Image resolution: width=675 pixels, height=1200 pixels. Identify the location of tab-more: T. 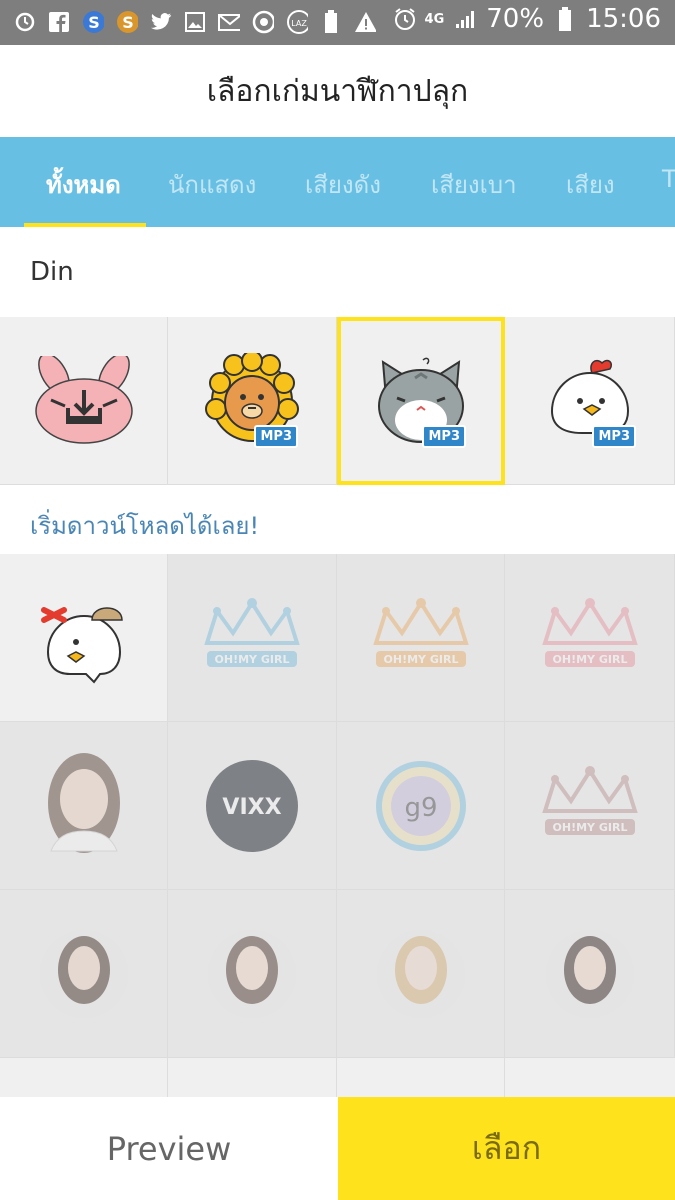
(668, 179).